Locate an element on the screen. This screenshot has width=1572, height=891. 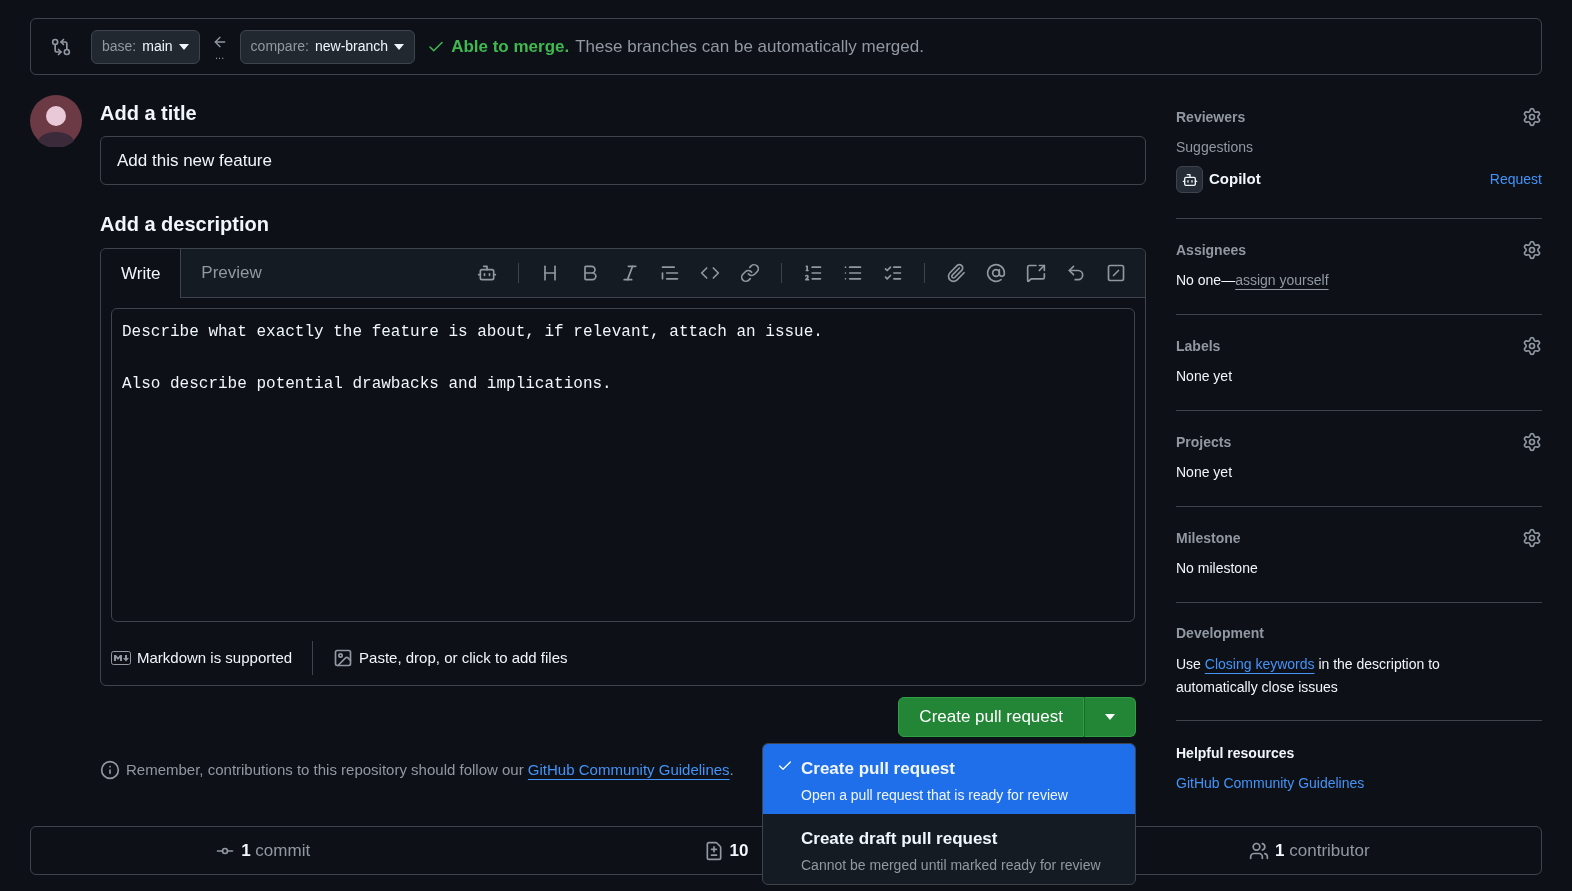
copilot-icon is located at coordinates (1189, 179).